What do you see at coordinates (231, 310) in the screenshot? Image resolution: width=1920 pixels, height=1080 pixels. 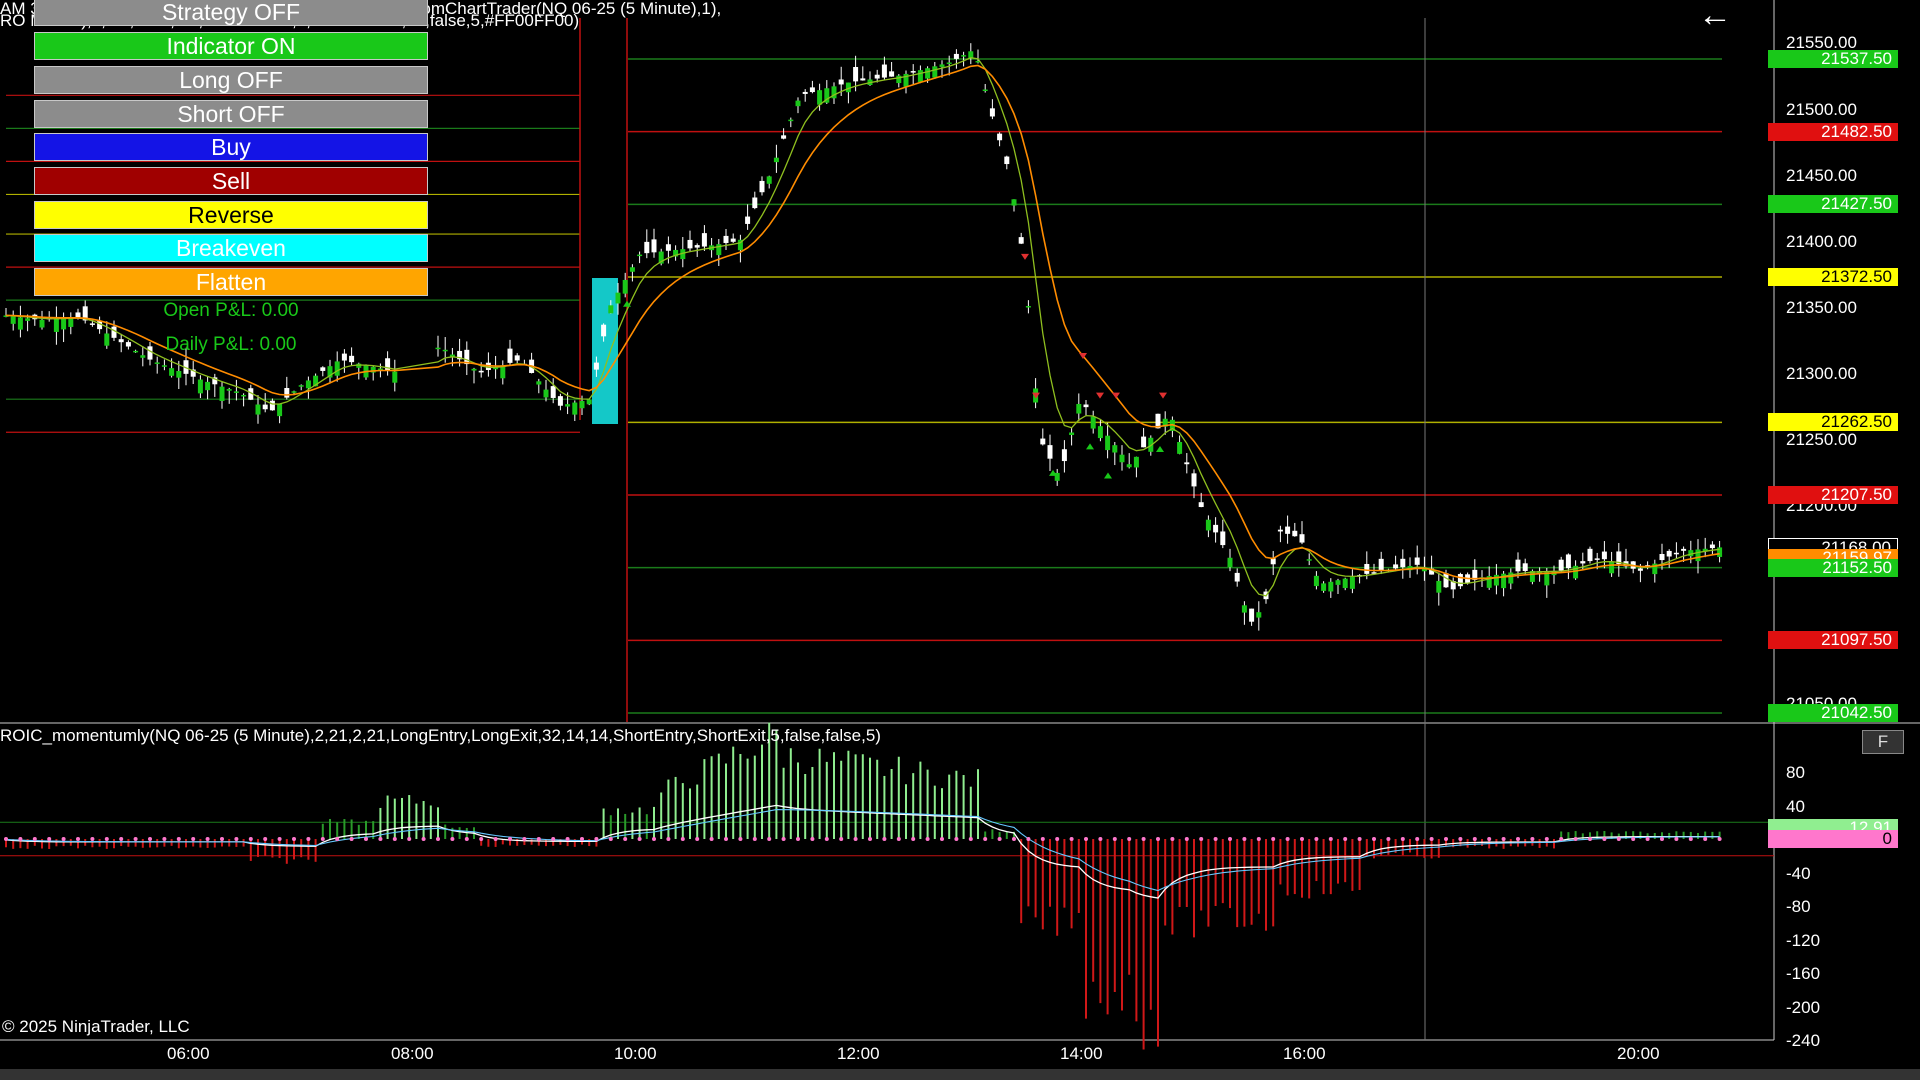 I see `open-pnl: Open P&L: 0.00` at bounding box center [231, 310].